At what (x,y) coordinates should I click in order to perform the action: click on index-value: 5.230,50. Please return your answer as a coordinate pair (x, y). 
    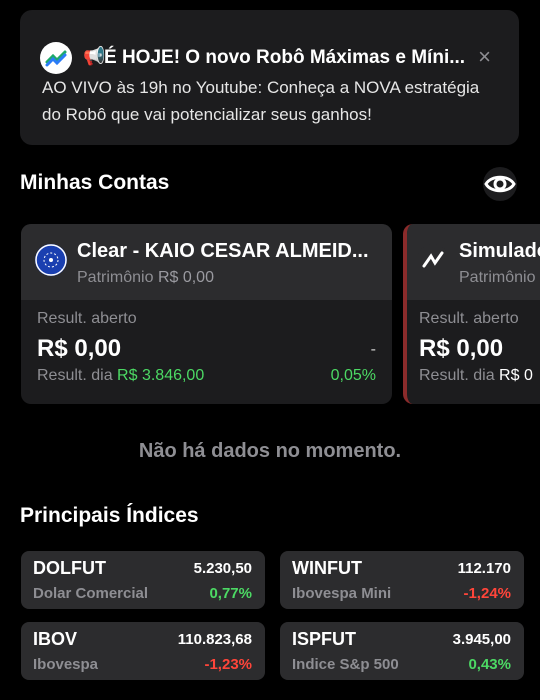
    Looking at the image, I should click on (222, 568).